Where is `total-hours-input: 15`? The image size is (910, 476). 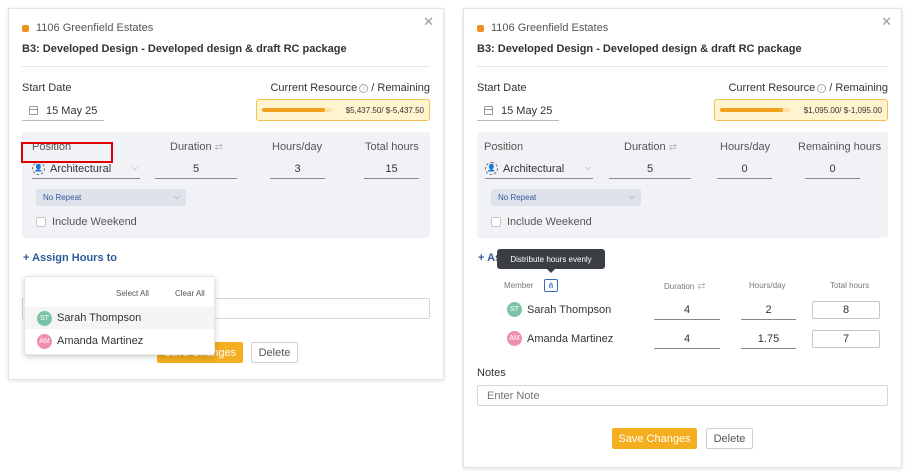 total-hours-input: 15 is located at coordinates (391, 169).